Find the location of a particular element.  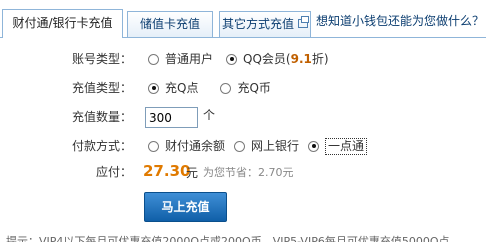

payment-method-options: 财付通余额 网上银行 一点通 is located at coordinates (264, 146).